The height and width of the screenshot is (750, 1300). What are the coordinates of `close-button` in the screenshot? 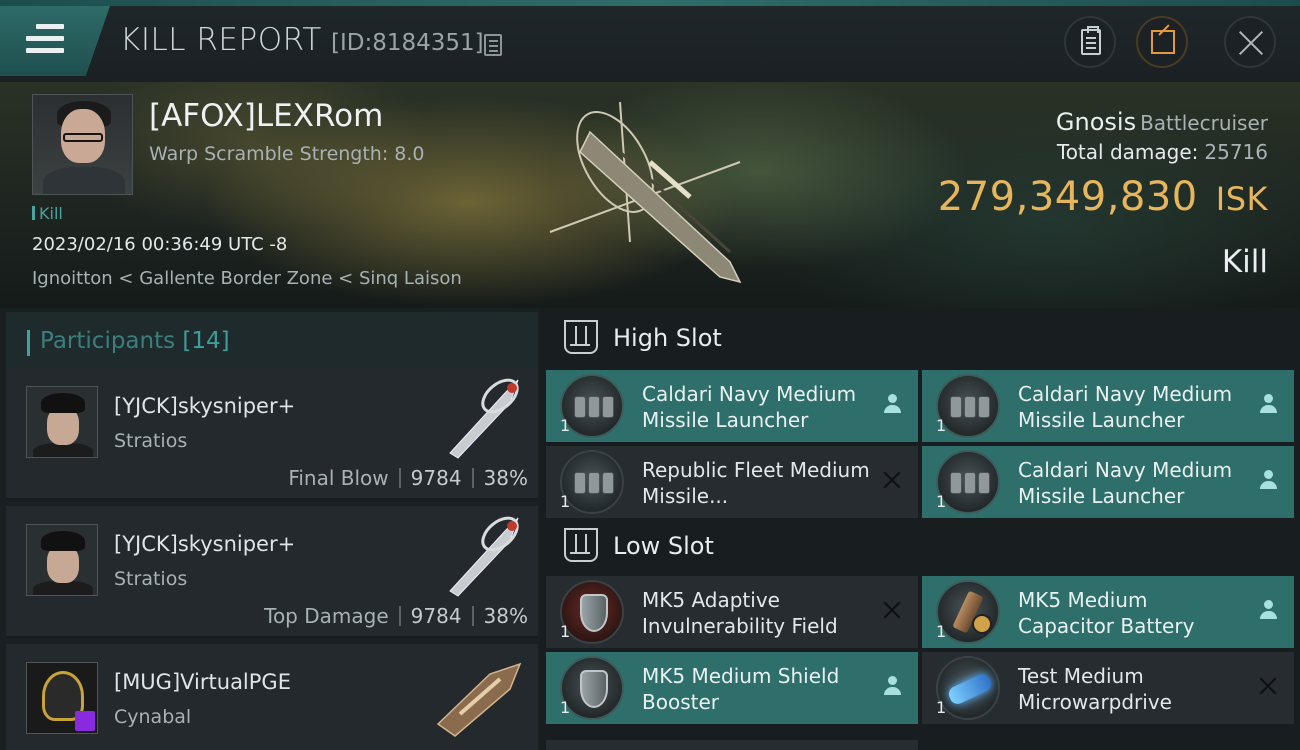 It's located at (1250, 42).